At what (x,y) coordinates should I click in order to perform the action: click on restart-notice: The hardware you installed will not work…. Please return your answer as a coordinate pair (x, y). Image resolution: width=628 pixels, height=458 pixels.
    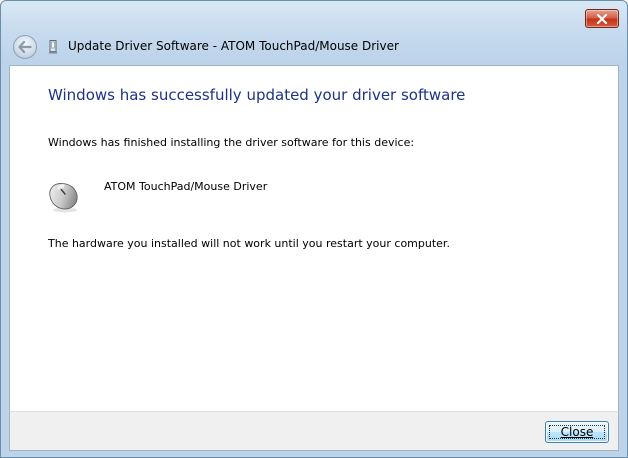
    Looking at the image, I should click on (249, 243).